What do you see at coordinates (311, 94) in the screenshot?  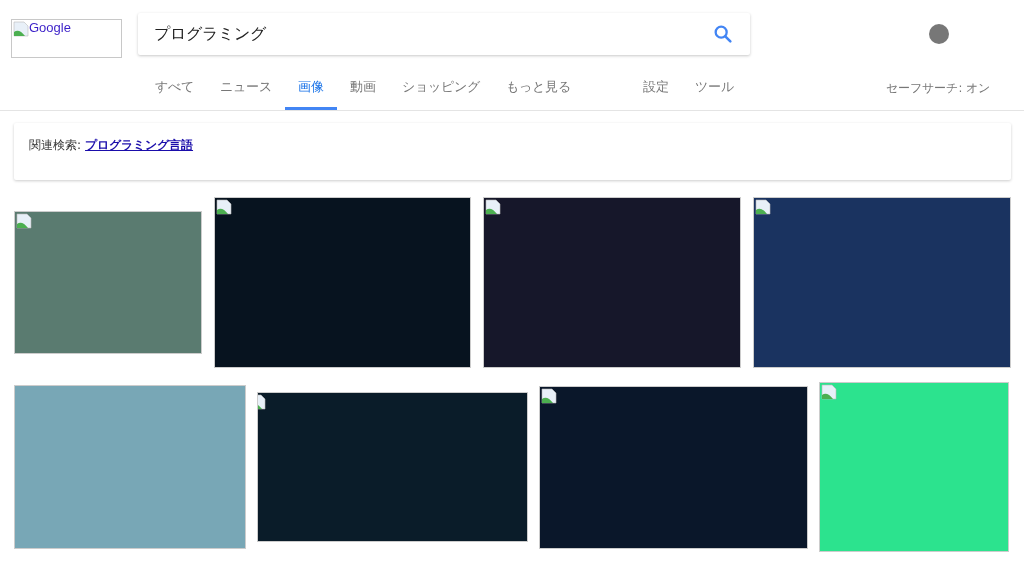 I see `nav-tab: 画像` at bounding box center [311, 94].